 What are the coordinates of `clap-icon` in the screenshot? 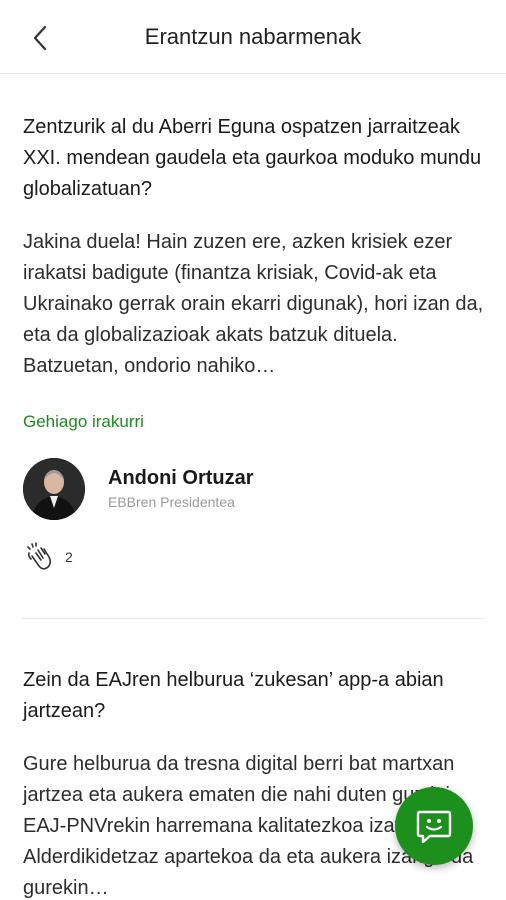 It's located at (39, 556).